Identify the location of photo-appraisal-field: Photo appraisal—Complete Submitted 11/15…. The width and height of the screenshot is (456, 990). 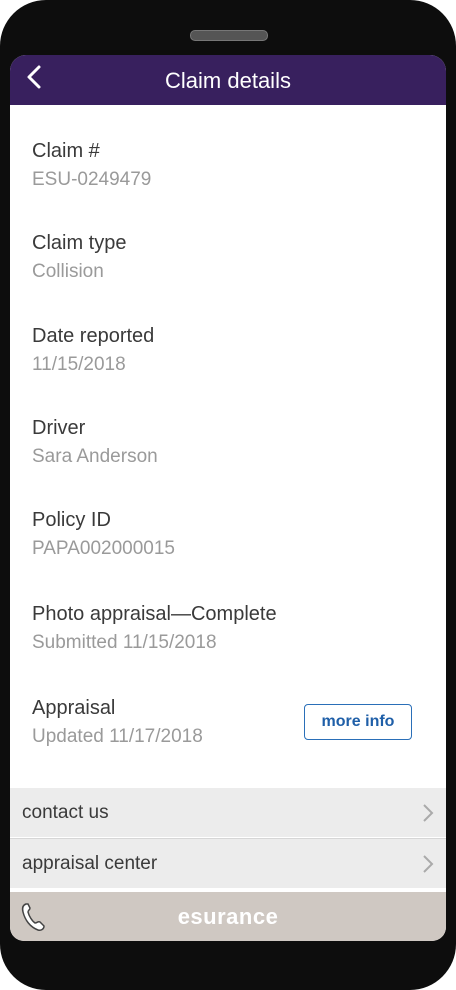
(154, 628).